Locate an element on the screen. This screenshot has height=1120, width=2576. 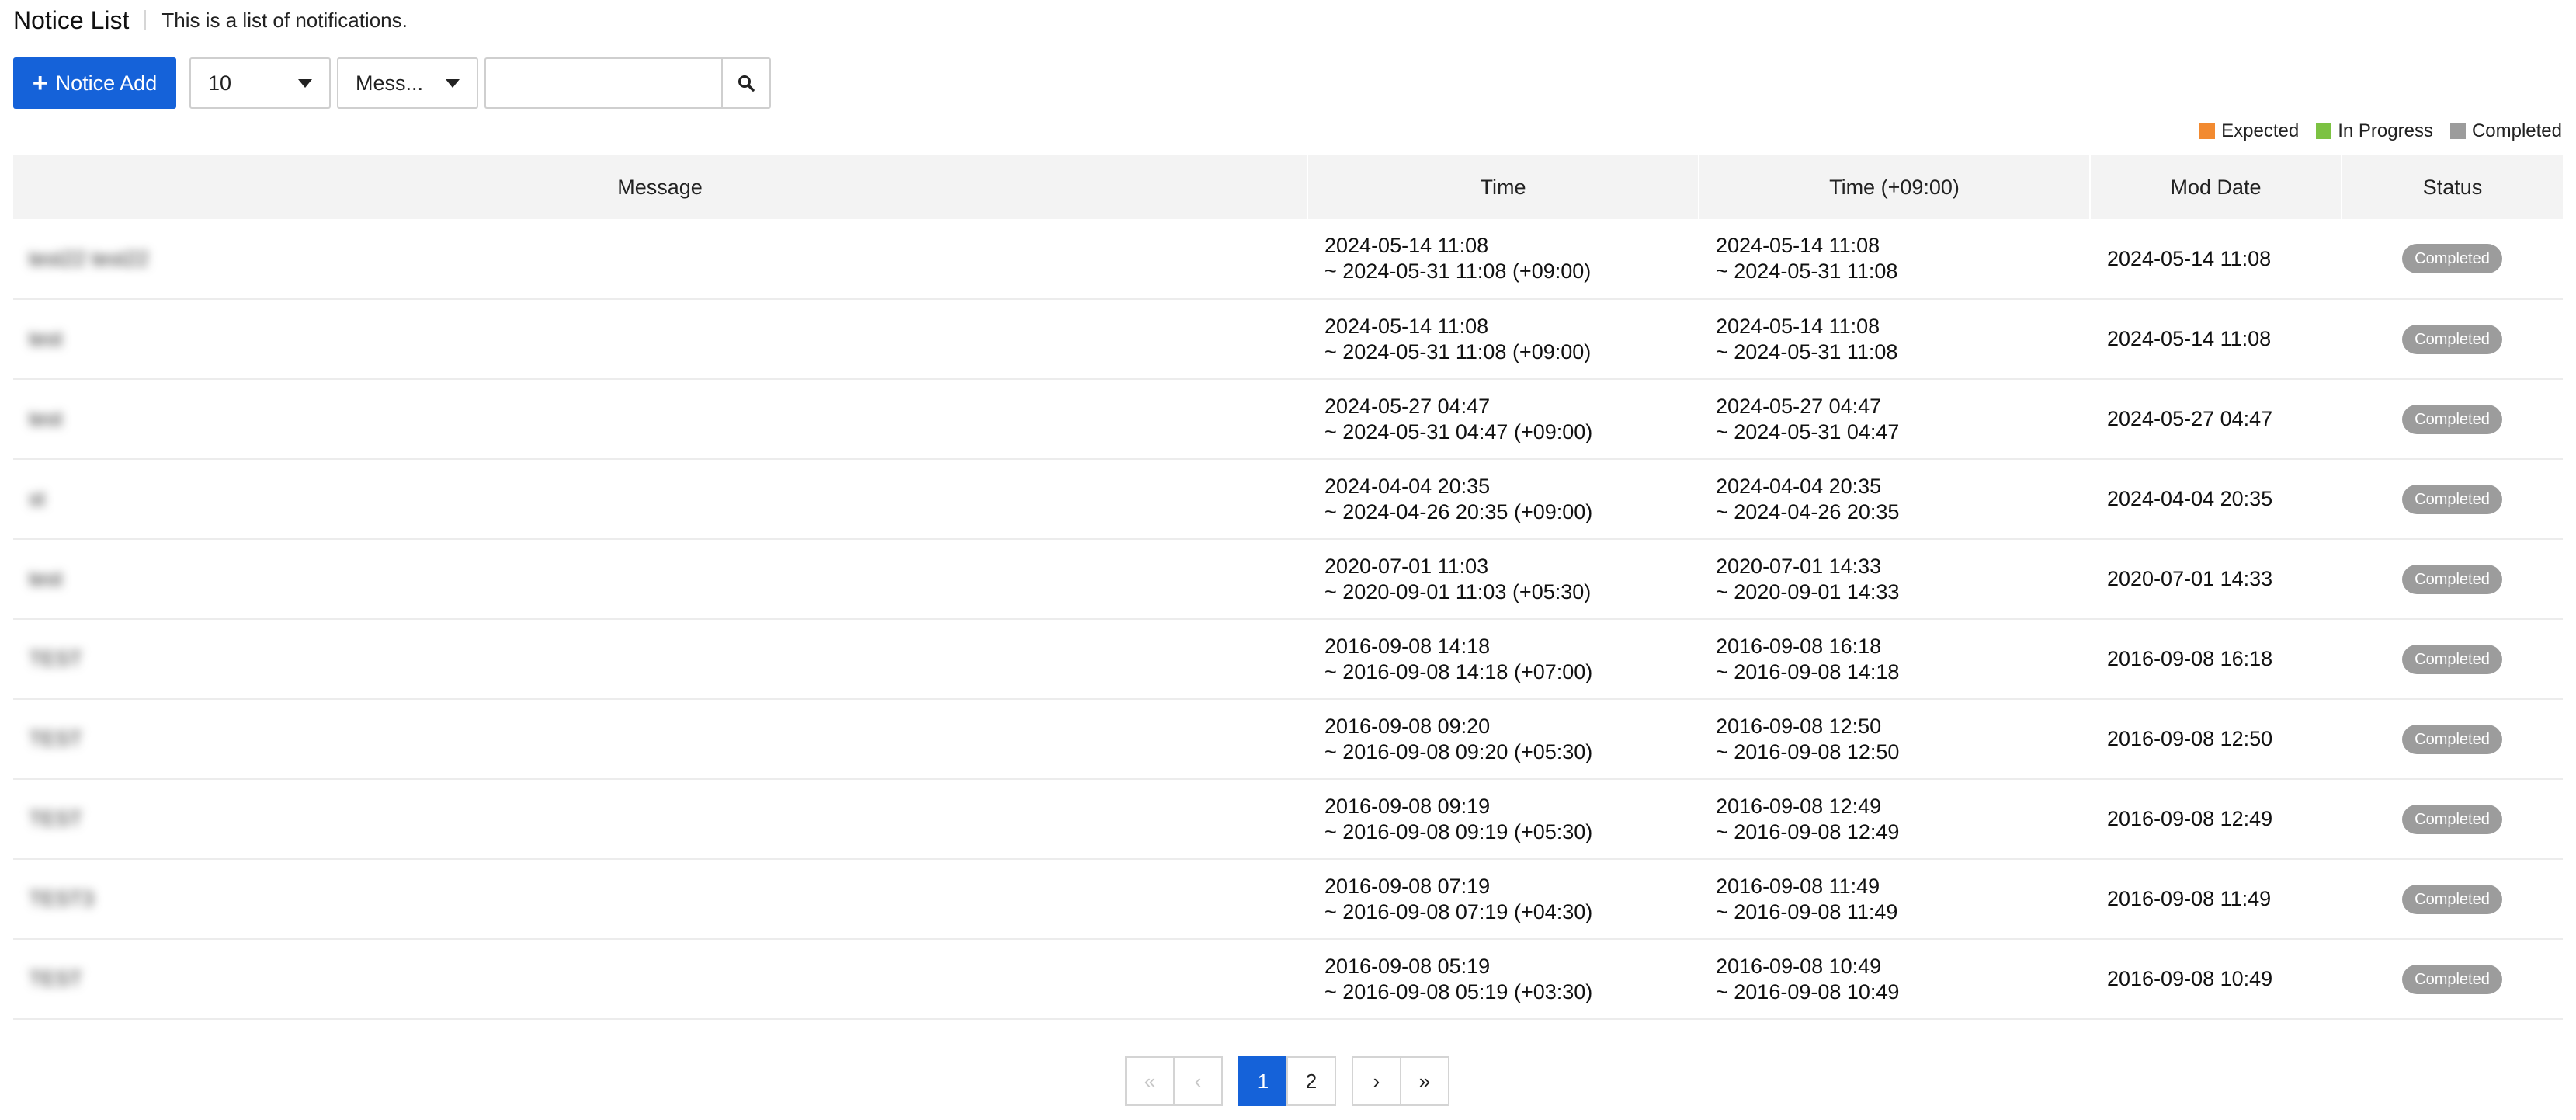
column-header-mod-date: Mod Date is located at coordinates (2216, 187).